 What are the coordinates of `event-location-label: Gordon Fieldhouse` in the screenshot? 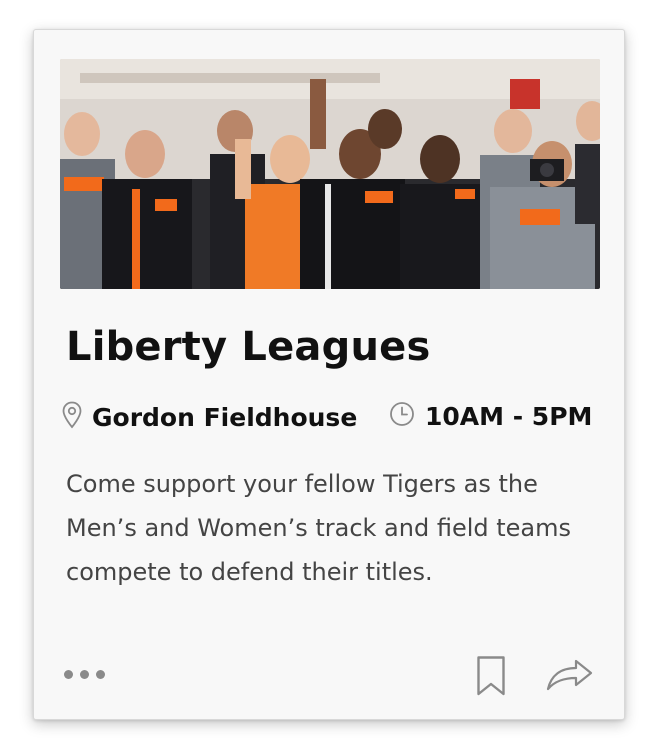 It's located at (225, 417).